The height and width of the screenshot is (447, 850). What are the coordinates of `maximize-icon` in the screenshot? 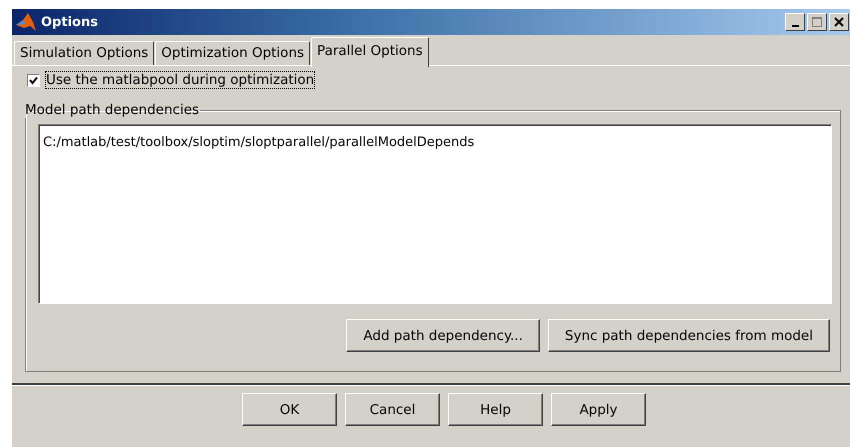 It's located at (817, 22).